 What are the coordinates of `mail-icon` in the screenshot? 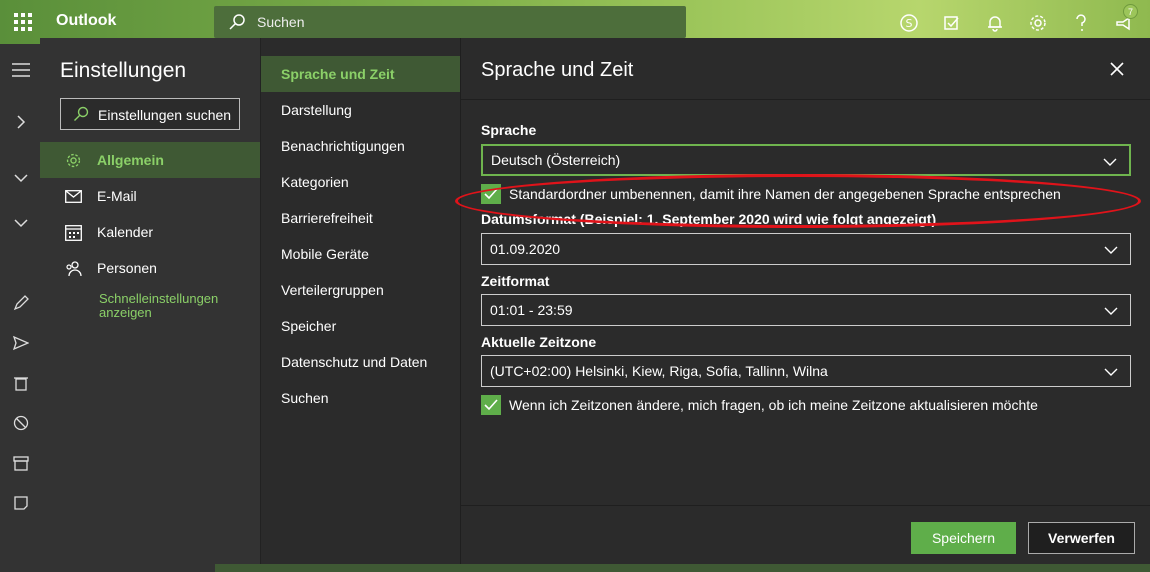 It's located at (73, 196).